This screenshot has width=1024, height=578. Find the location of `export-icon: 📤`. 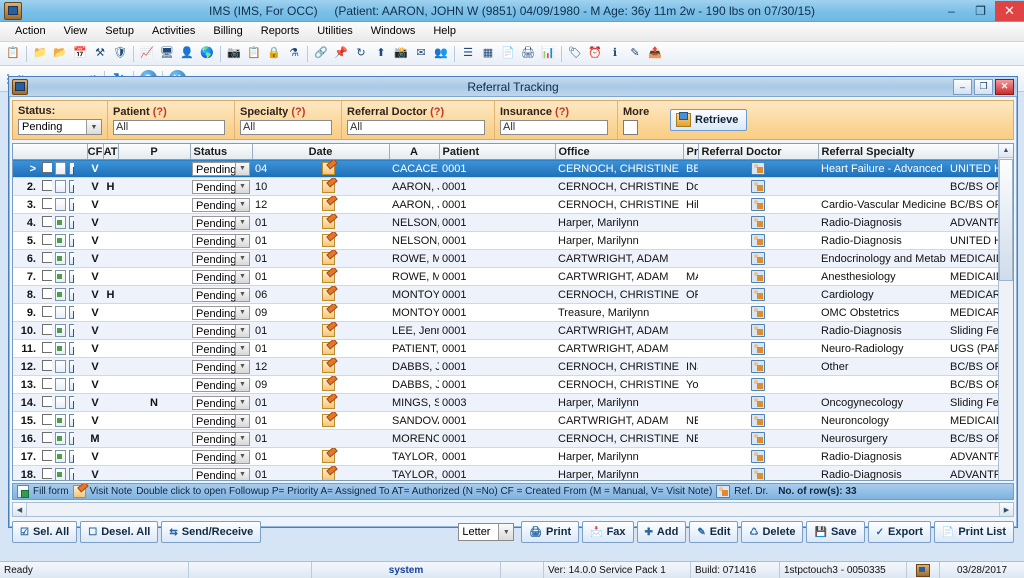

export-icon: 📤 is located at coordinates (655, 53).